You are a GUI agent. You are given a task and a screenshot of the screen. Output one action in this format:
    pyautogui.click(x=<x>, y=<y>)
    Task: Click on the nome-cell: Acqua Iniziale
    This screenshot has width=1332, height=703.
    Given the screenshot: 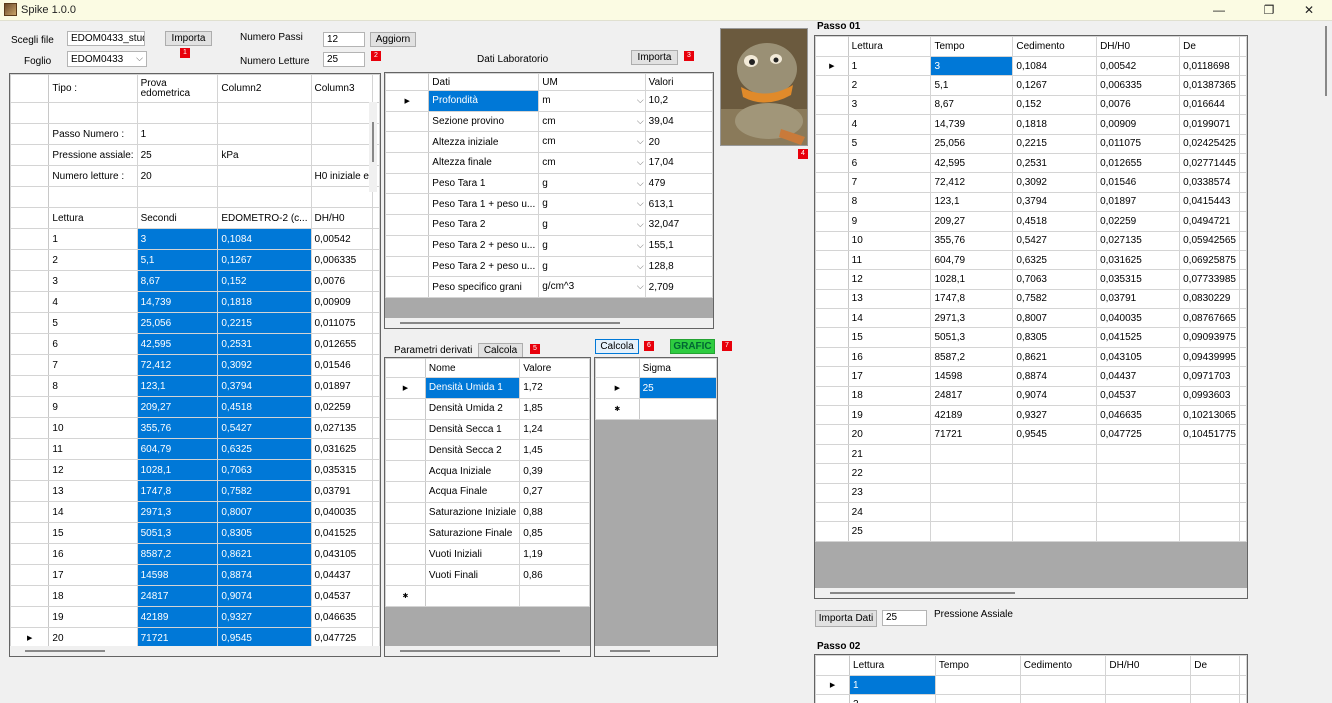 What is the action you would take?
    pyautogui.click(x=472, y=471)
    